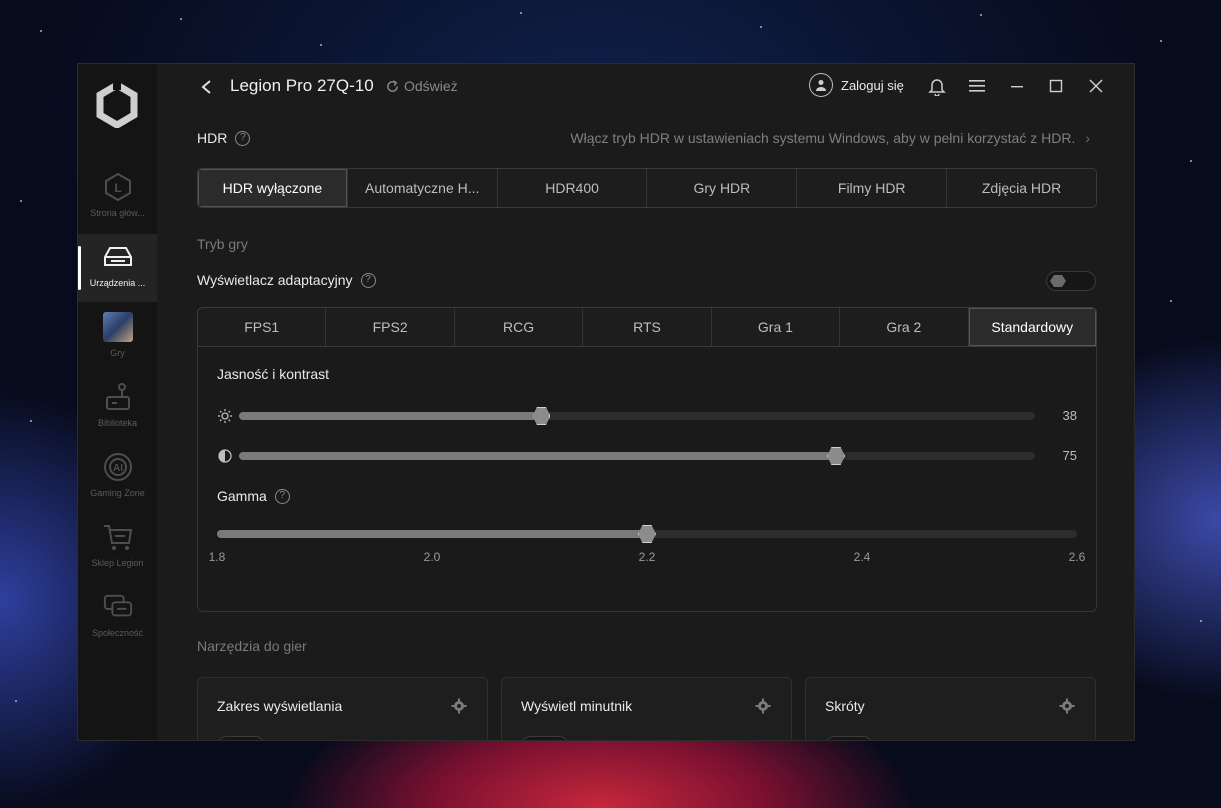  I want to click on tool-card-title: Wyświetl minutnik, so click(577, 706).